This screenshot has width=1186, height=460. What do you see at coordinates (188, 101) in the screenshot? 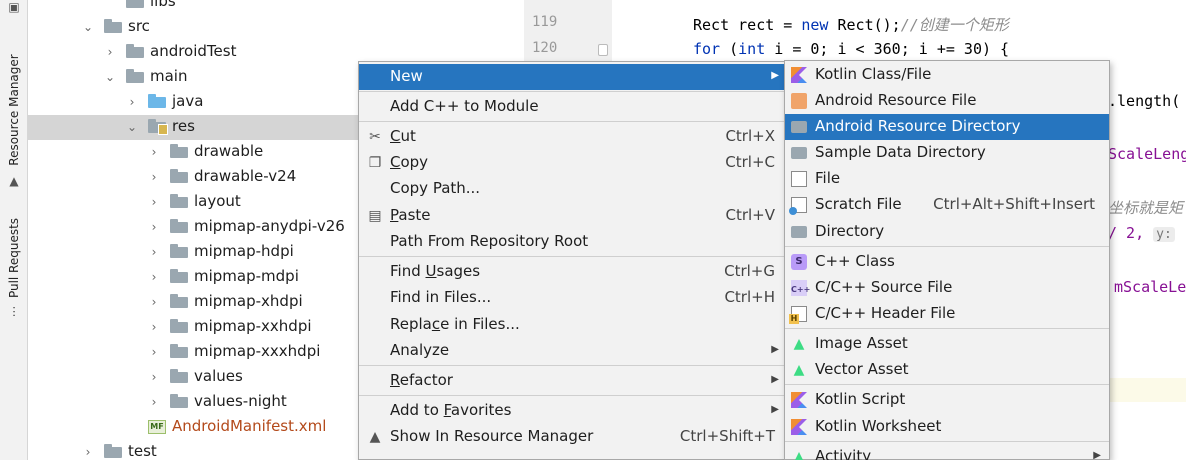
I see `tree-item-label: java` at bounding box center [188, 101].